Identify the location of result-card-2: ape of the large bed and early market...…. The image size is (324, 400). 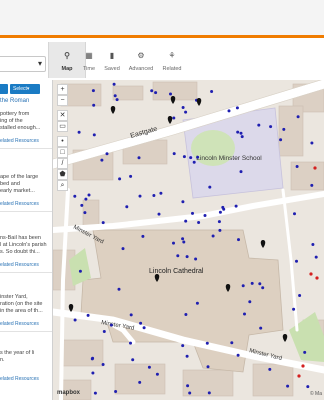
(26, 193).